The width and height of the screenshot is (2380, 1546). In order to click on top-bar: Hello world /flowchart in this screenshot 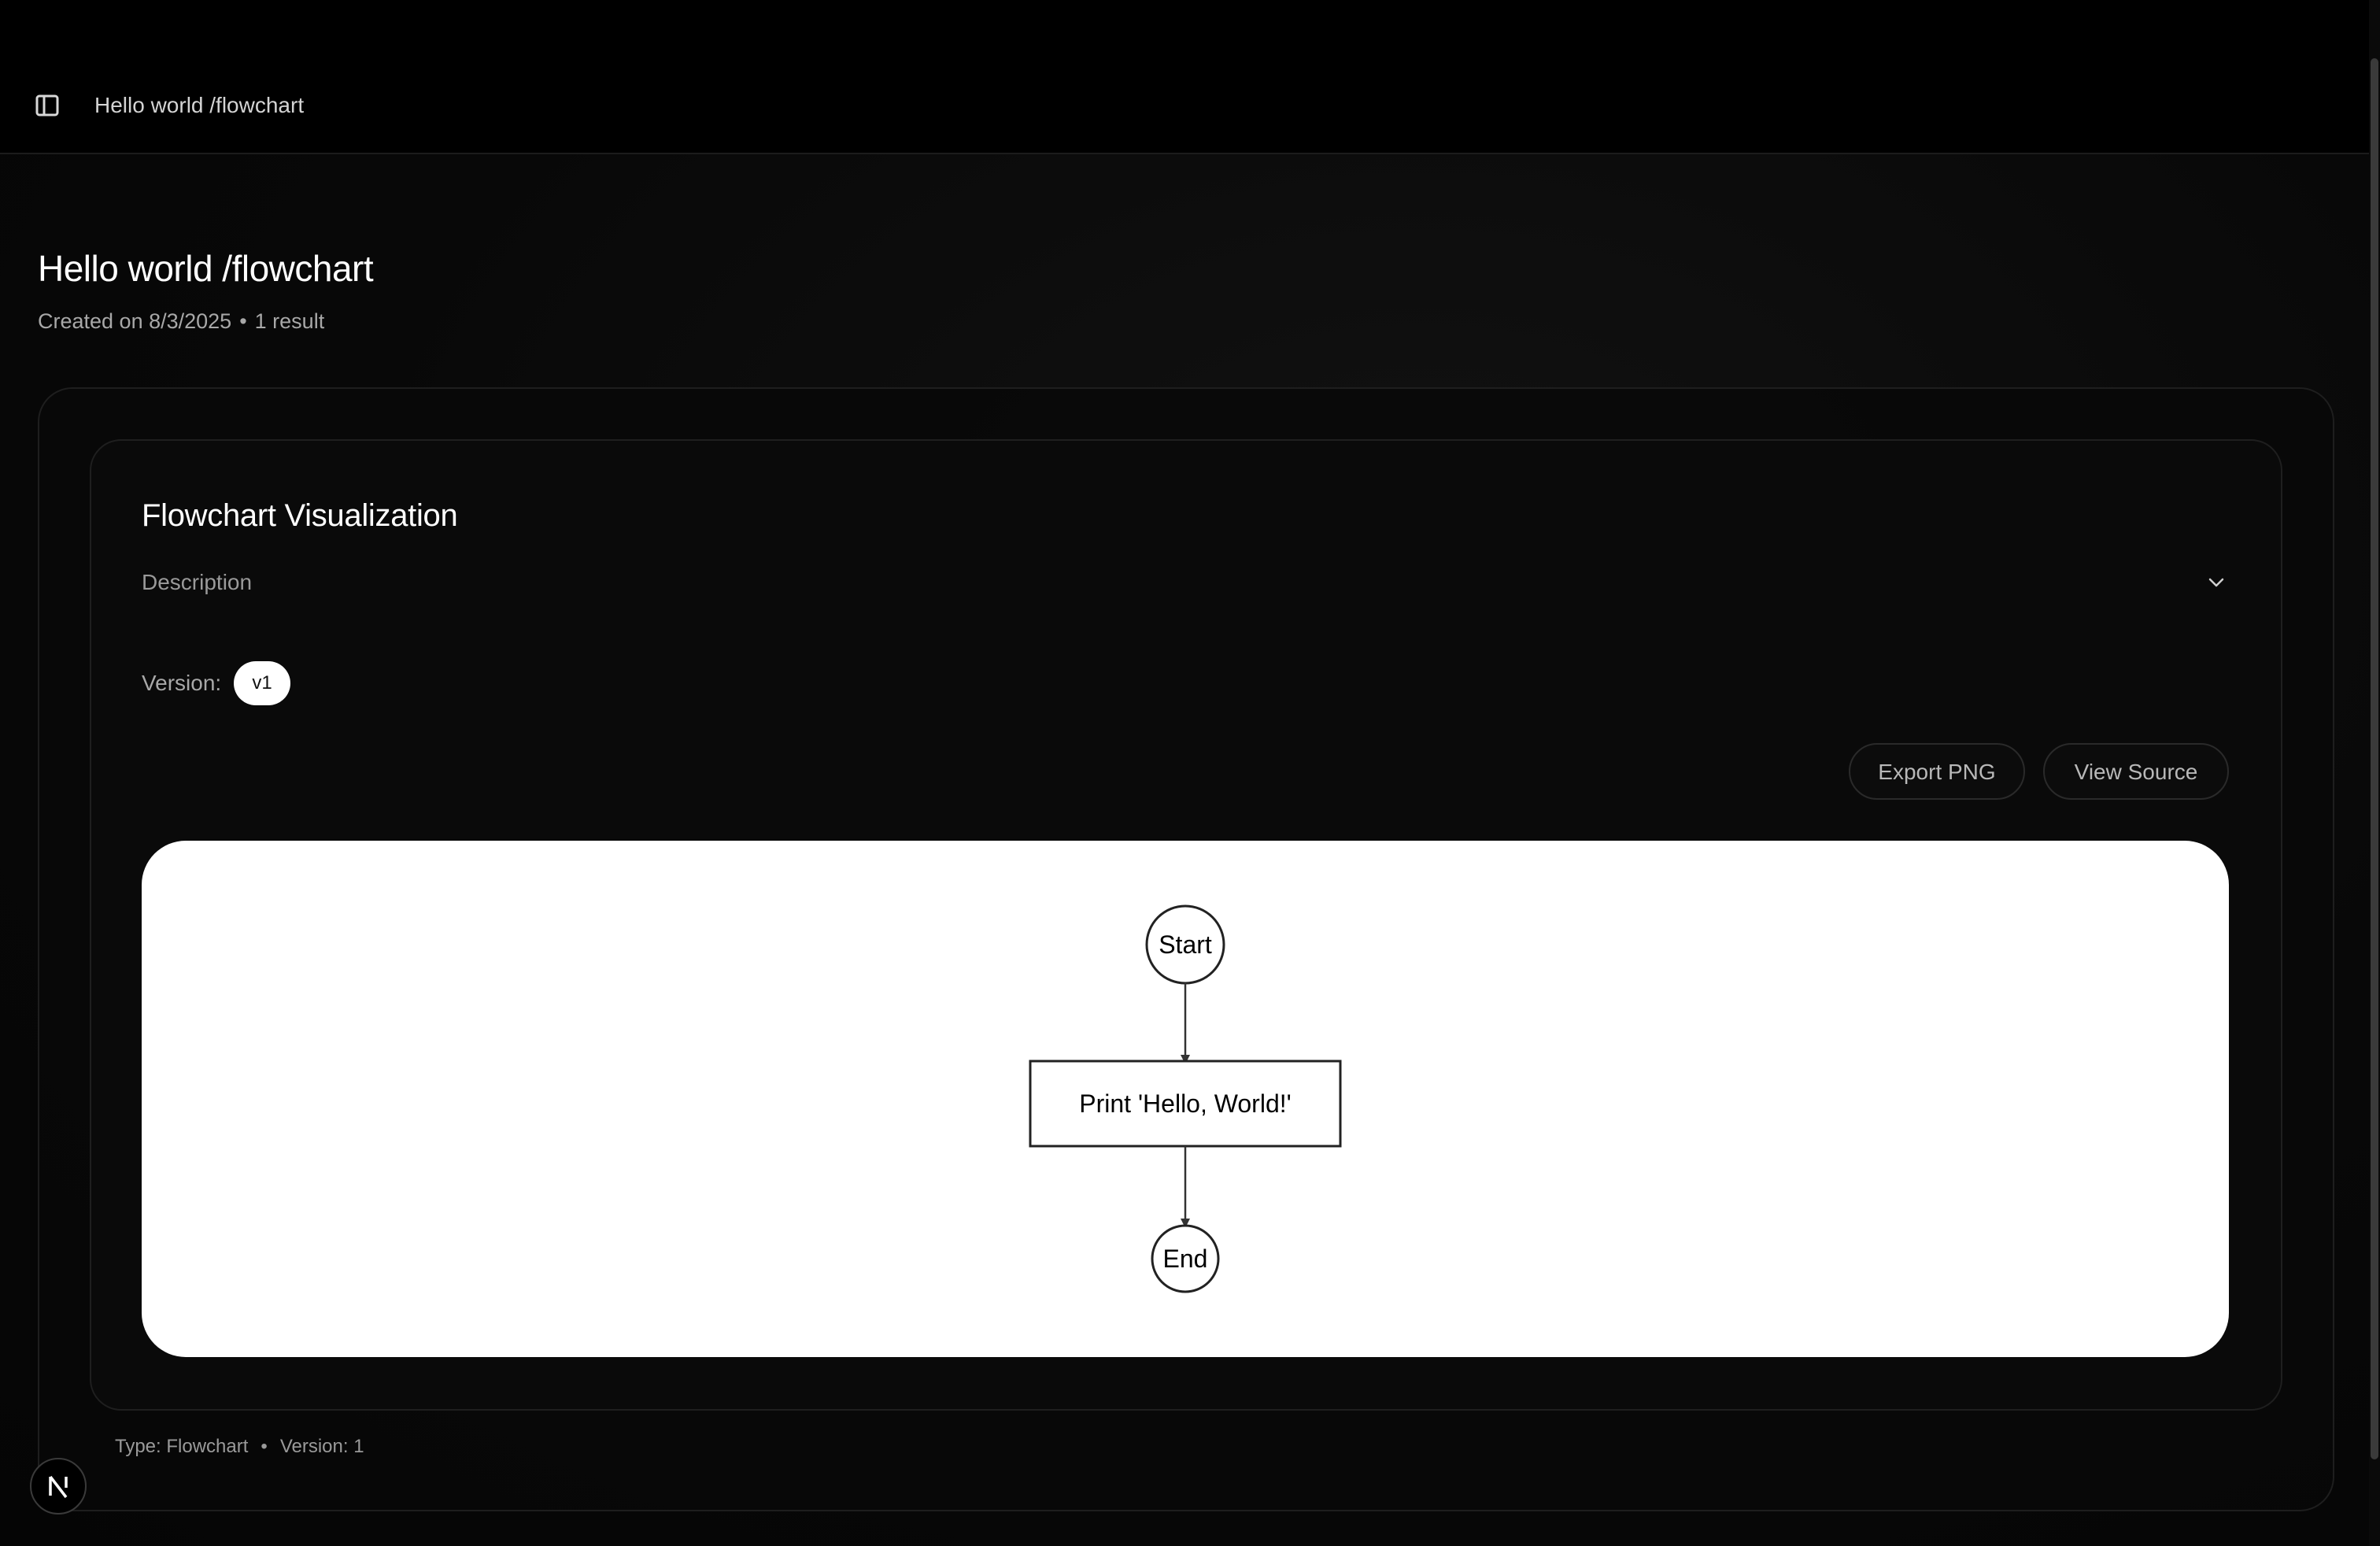, I will do `click(1184, 77)`.